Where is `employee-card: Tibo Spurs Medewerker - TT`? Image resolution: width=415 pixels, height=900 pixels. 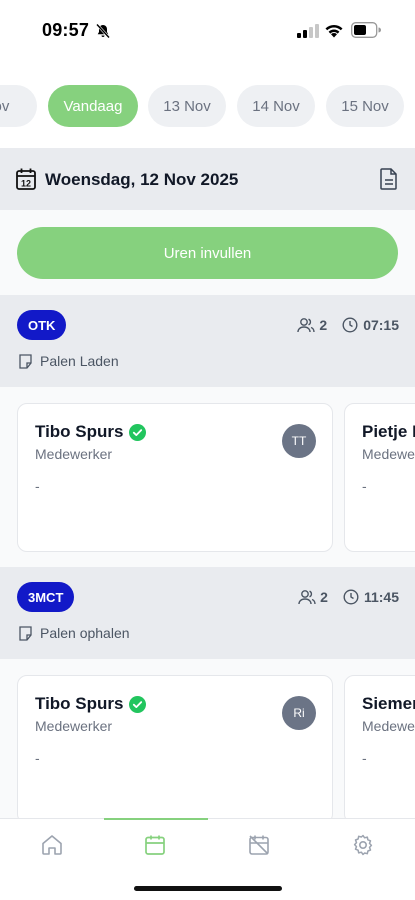 employee-card: Tibo Spurs Medewerker - TT is located at coordinates (175, 477).